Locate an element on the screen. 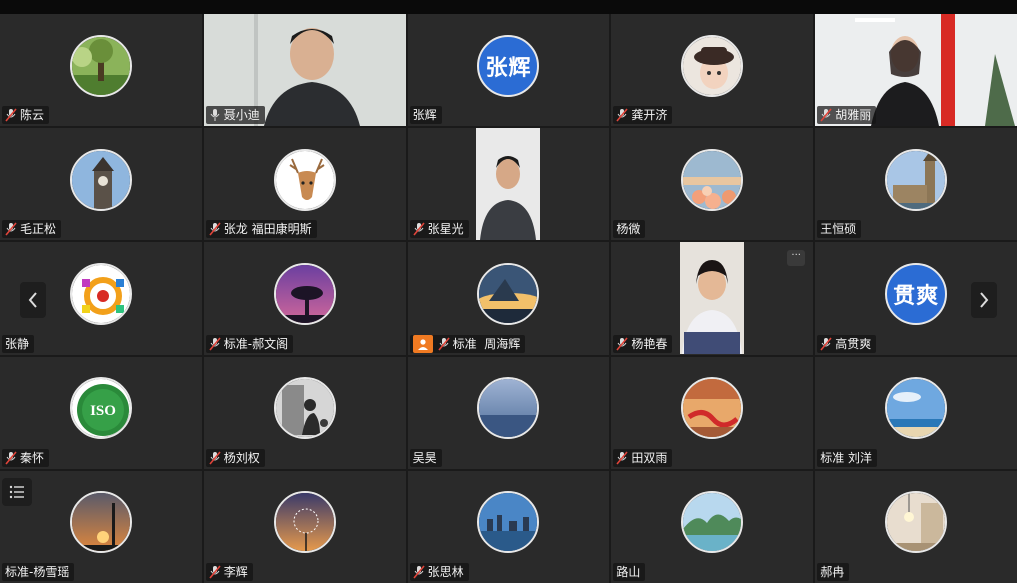 This screenshot has width=1017, height=583. iso-badge-icon: ISO is located at coordinates (100, 408).